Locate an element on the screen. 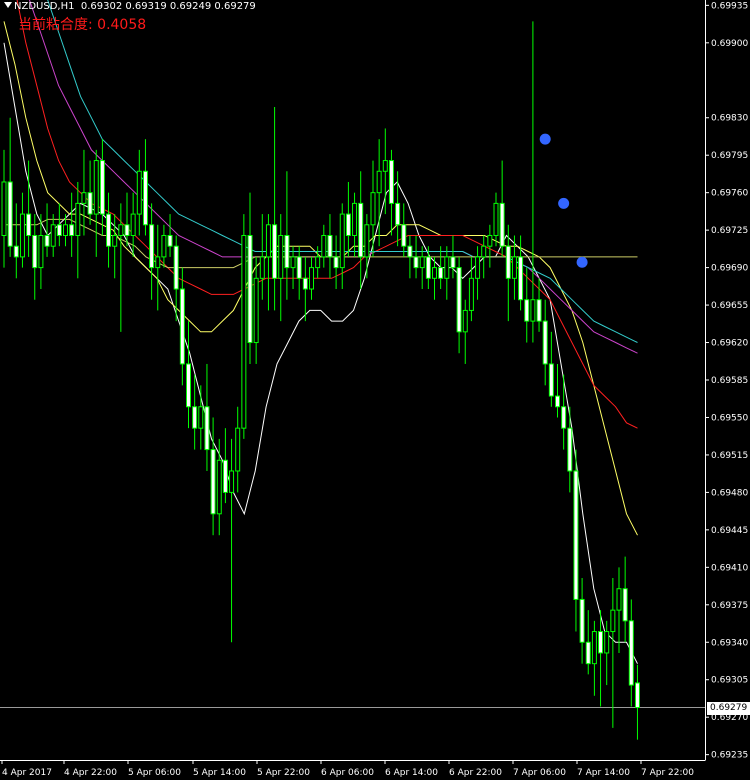  indicator-label: 当前粘合度: is located at coordinates (55, 25).